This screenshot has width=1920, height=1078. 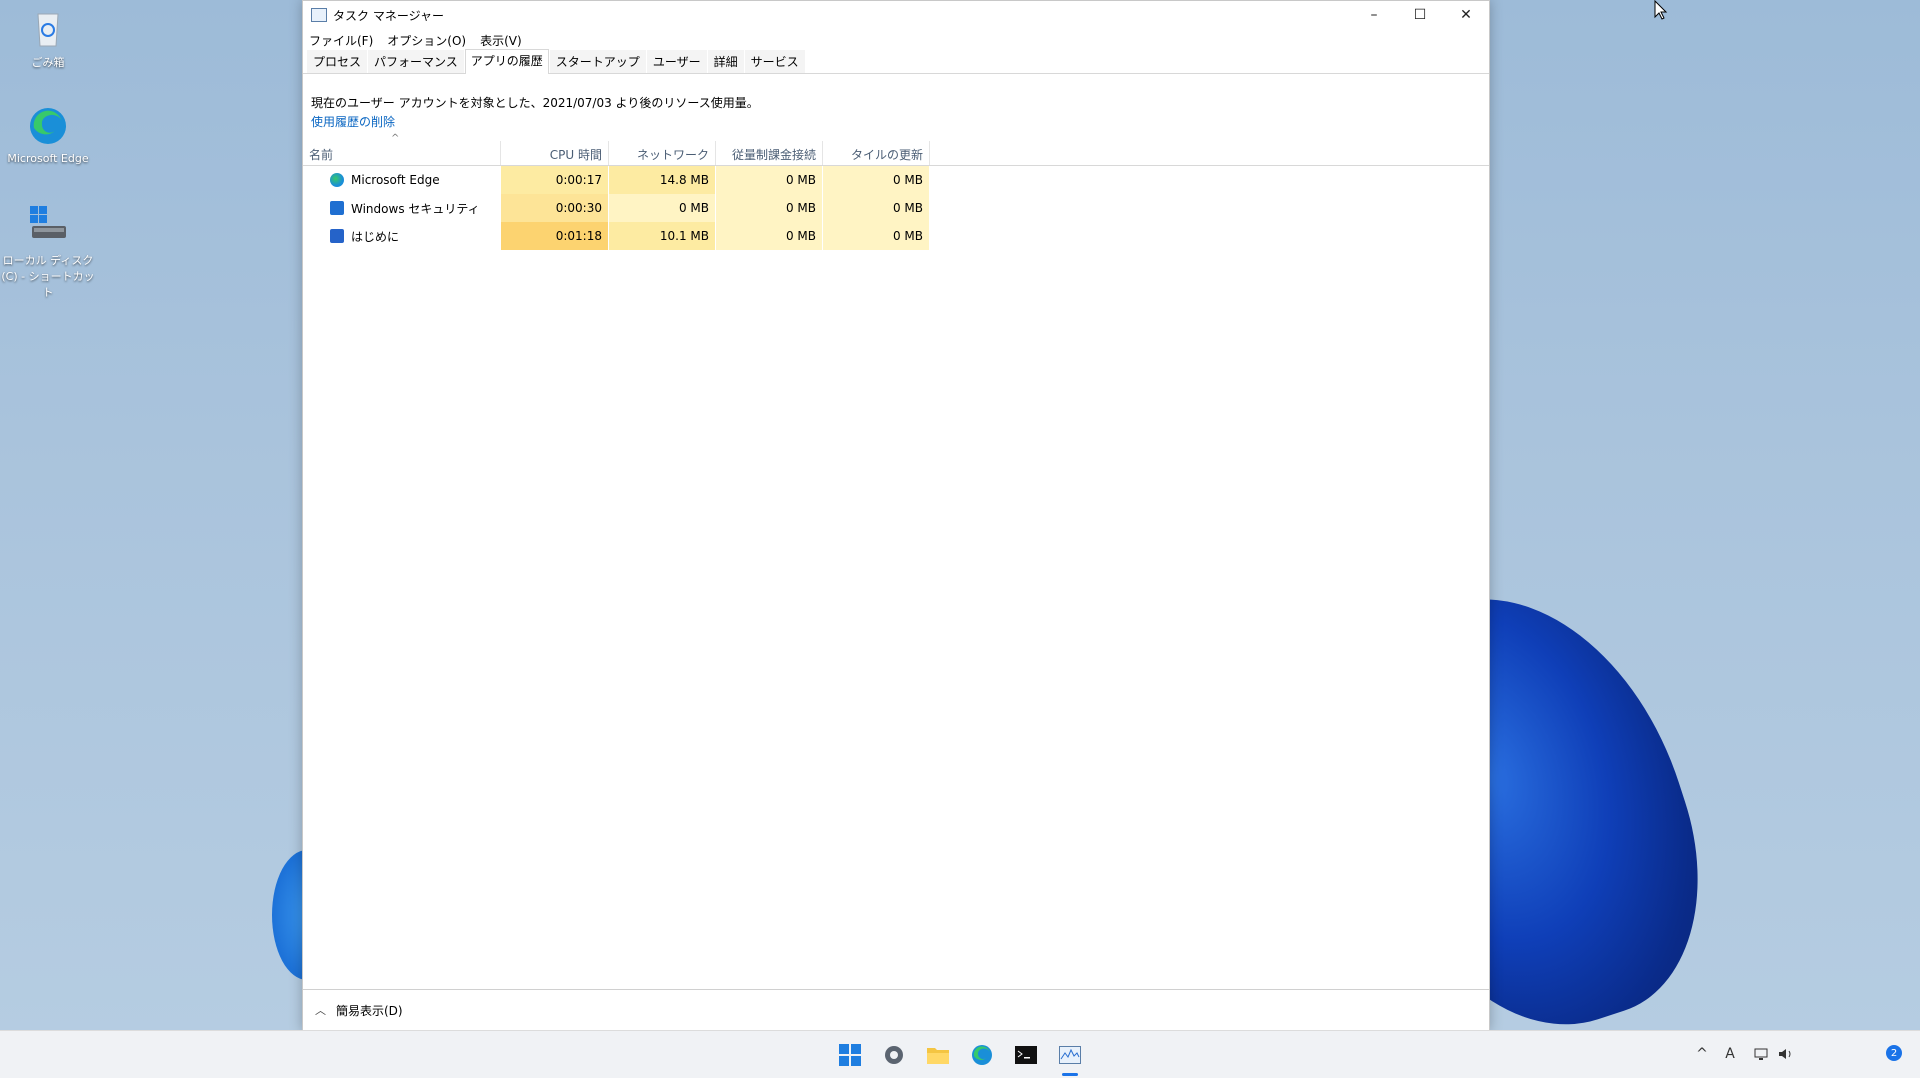 I want to click on file-explorer-icon, so click(x=938, y=1055).